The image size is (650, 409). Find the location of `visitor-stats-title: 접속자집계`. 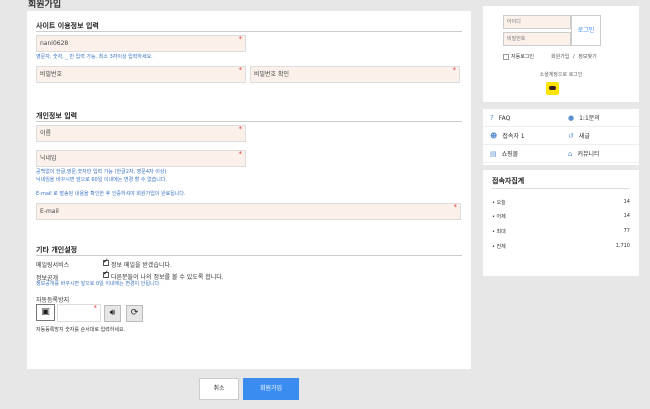

visitor-stats-title: 접속자집계 is located at coordinates (508, 181).